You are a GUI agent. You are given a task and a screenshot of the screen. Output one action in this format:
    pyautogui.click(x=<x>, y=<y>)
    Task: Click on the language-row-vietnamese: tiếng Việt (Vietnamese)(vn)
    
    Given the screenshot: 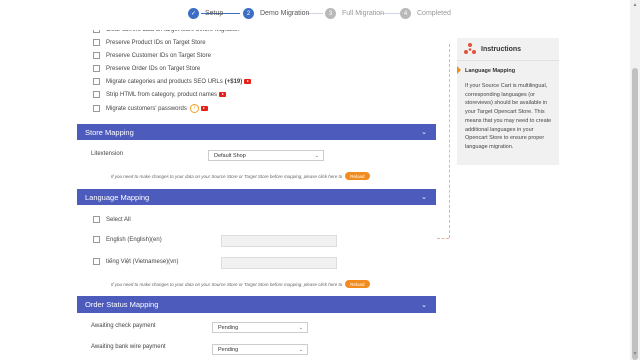 What is the action you would take?
    pyautogui.click(x=135, y=261)
    